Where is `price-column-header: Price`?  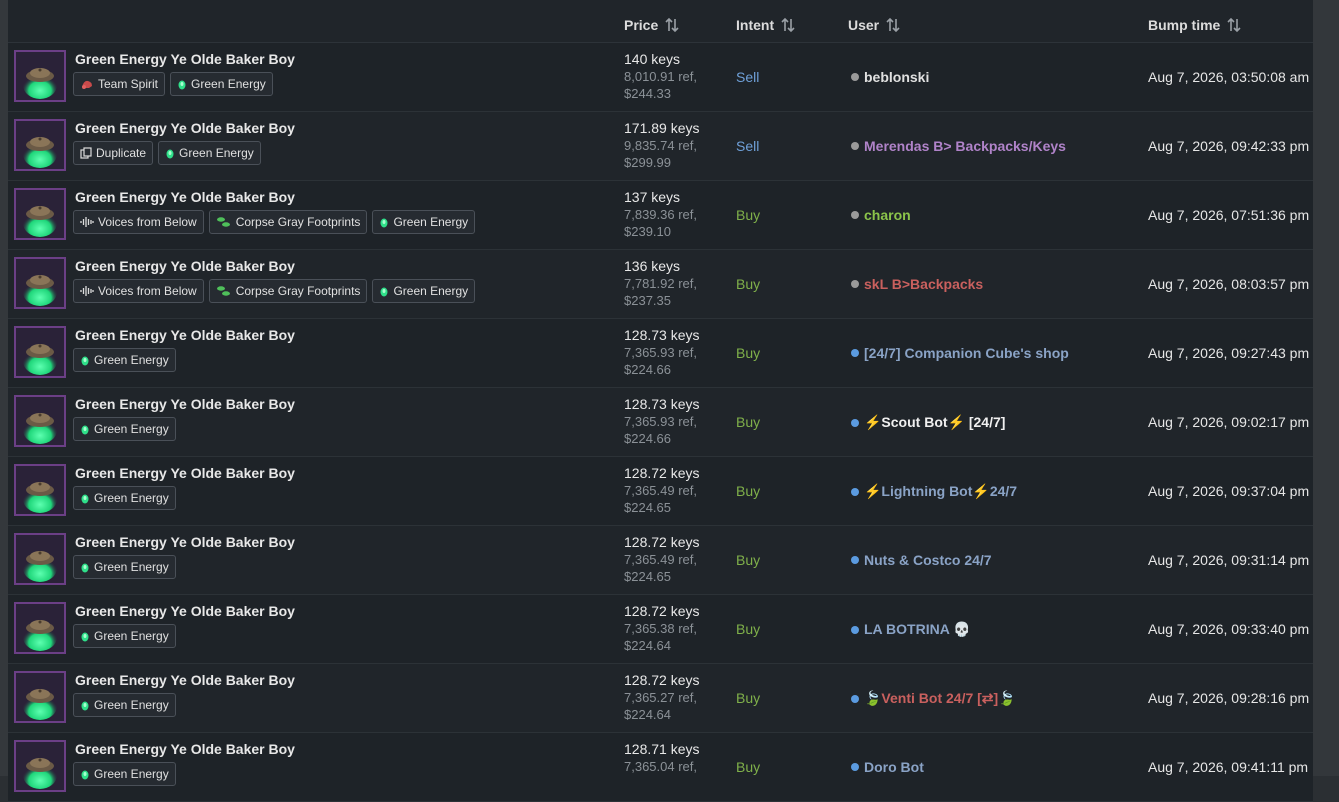 price-column-header: Price is located at coordinates (652, 25).